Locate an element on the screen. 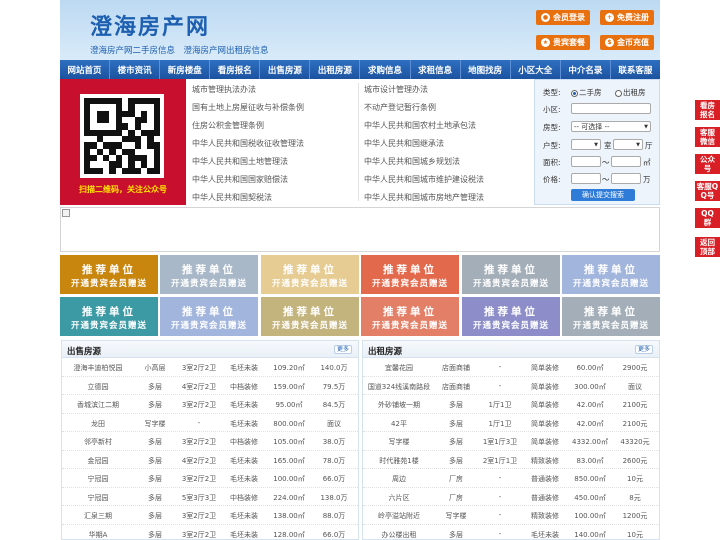 This screenshot has width=720, height=540. listing-name: 42平 is located at coordinates (399, 424).